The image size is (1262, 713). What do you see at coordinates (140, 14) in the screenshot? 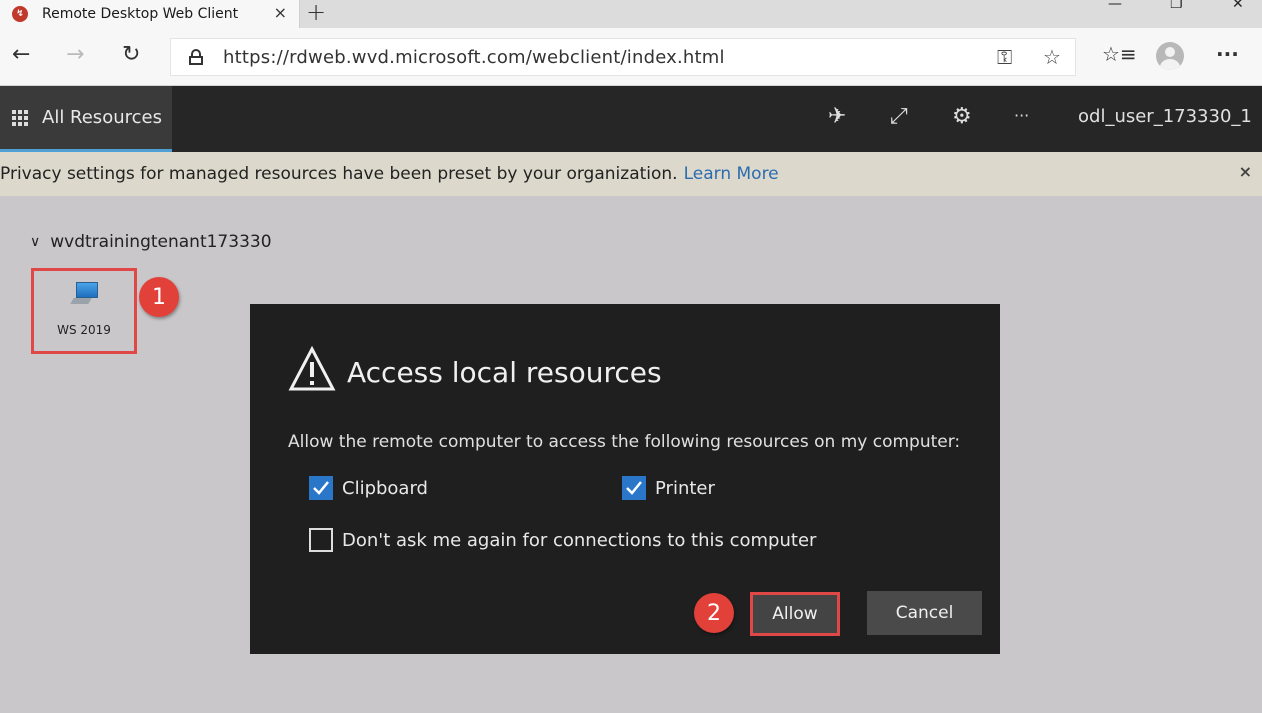
I see `tab-title: Remote Desktop Web Client` at bounding box center [140, 14].